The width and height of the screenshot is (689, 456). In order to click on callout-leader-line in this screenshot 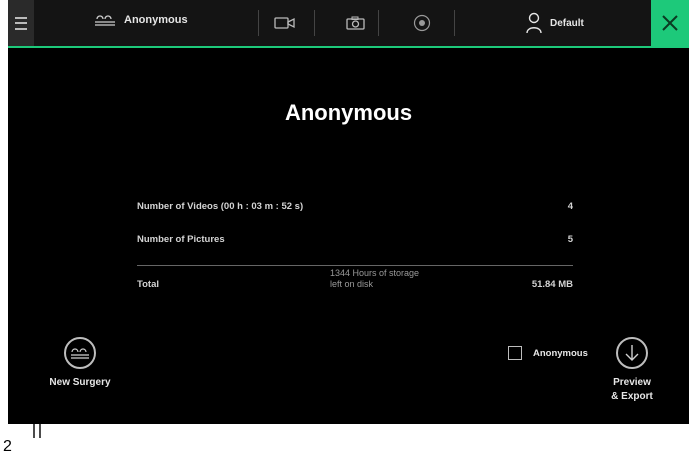, I will do `click(48, 393)`.